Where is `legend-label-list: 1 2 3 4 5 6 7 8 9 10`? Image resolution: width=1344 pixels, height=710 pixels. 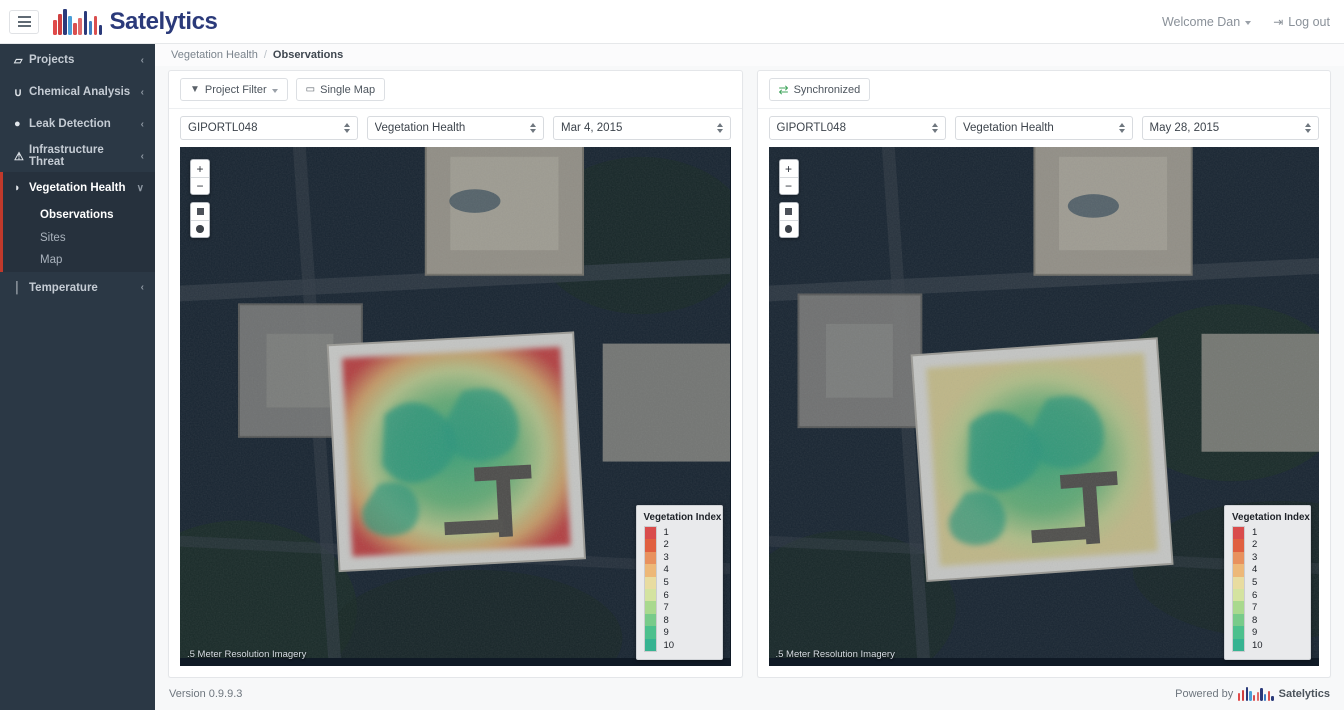 legend-label-list: 1 2 3 4 5 6 7 8 9 10 is located at coordinates (669, 589).